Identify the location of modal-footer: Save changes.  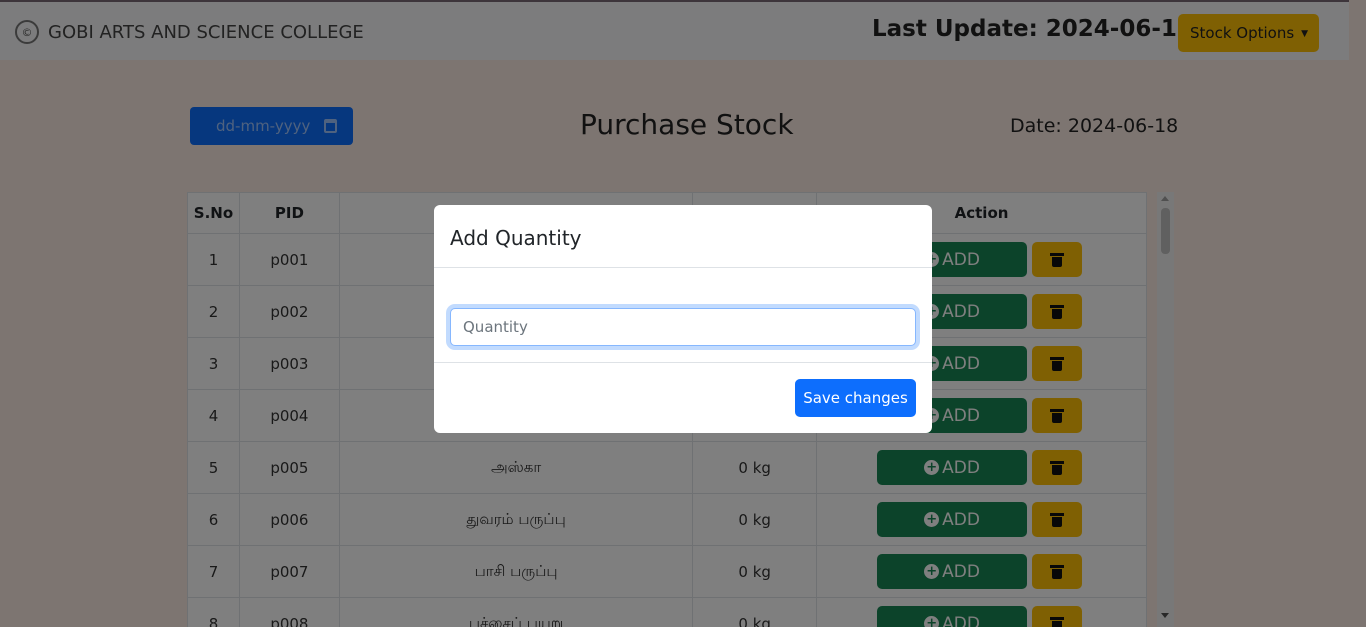
(683, 398).